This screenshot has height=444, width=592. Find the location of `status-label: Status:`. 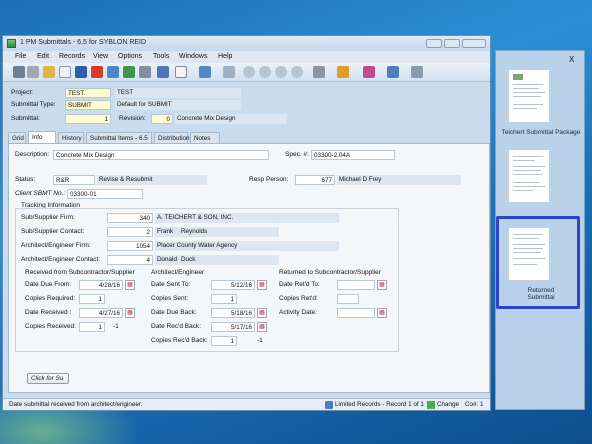

status-label: Status: is located at coordinates (25, 179).